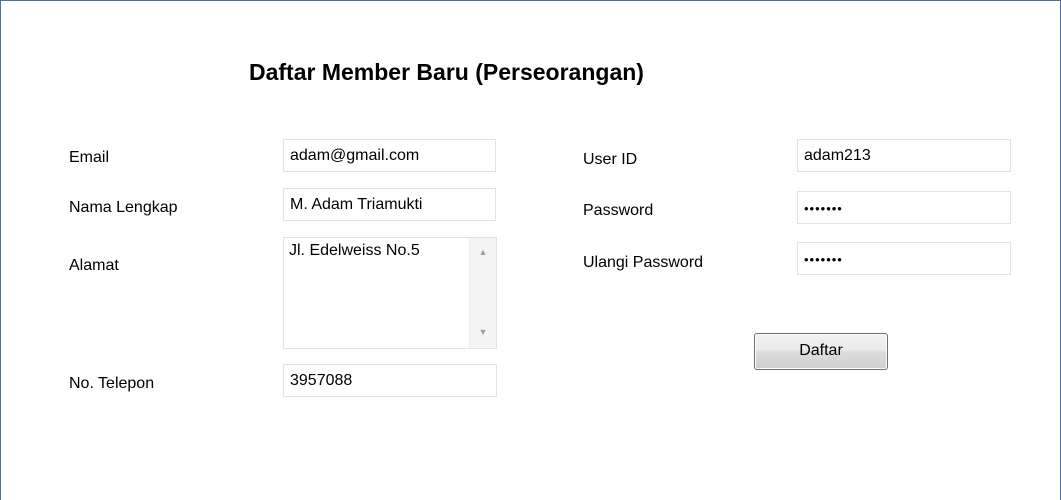 Image resolution: width=1061 pixels, height=500 pixels. Describe the element at coordinates (89, 157) in the screenshot. I see `email-label: Email` at that location.